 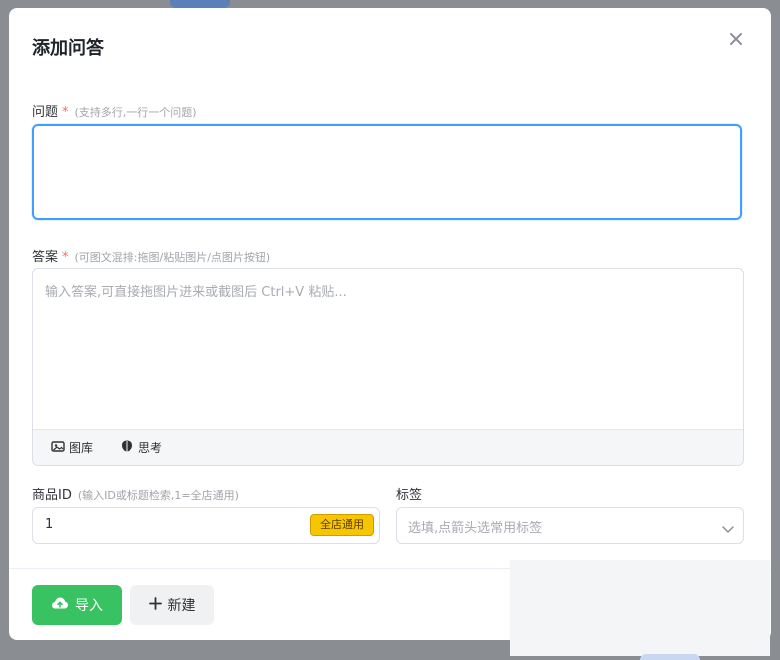 I want to click on image-gallery-label: 图库, so click(x=81, y=448).